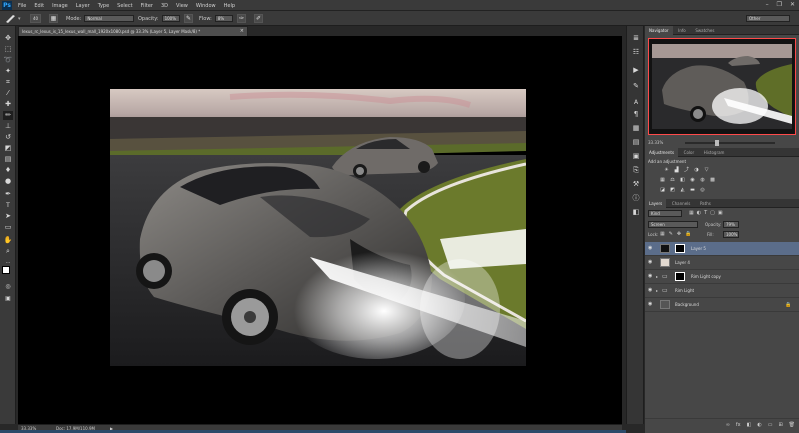 The image size is (799, 433). Describe the element at coordinates (636, 102) in the screenshot. I see `character-panel-icon: A` at that location.